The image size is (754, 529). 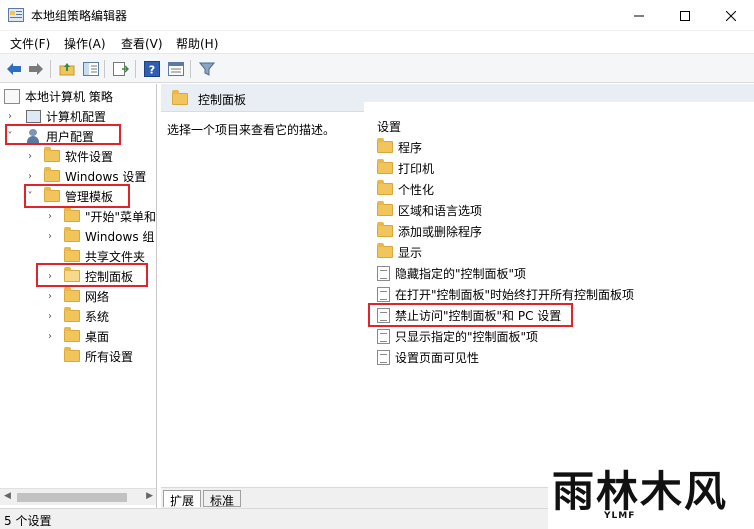 I want to click on list-item-label: 添加或删除程序, so click(x=440, y=231).